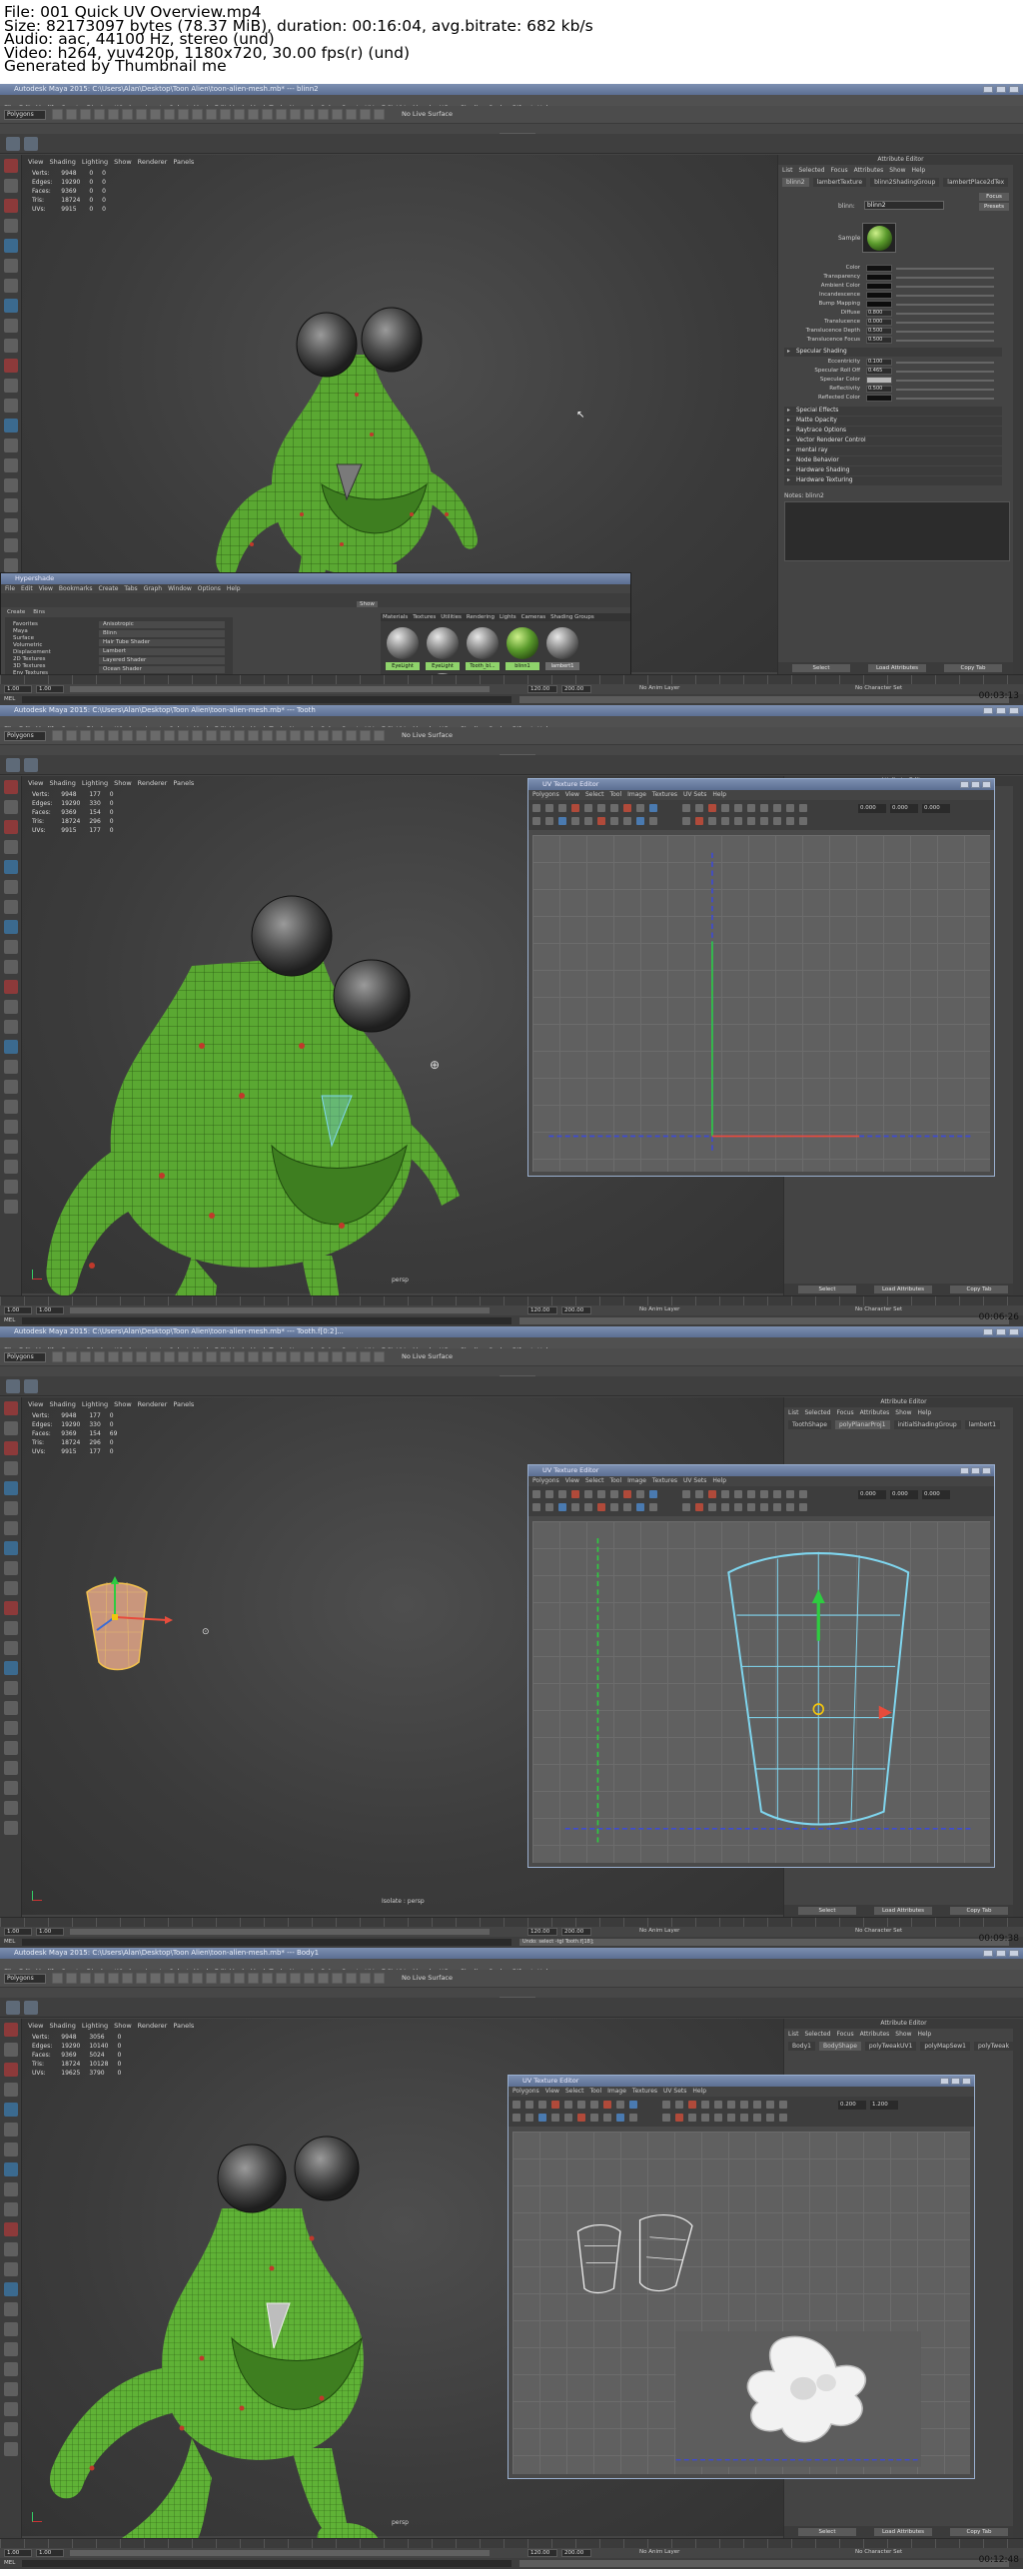 Image resolution: width=1023 pixels, height=2576 pixels. Describe the element at coordinates (879, 332) in the screenshot. I see `attr-value: 0.500` at that location.